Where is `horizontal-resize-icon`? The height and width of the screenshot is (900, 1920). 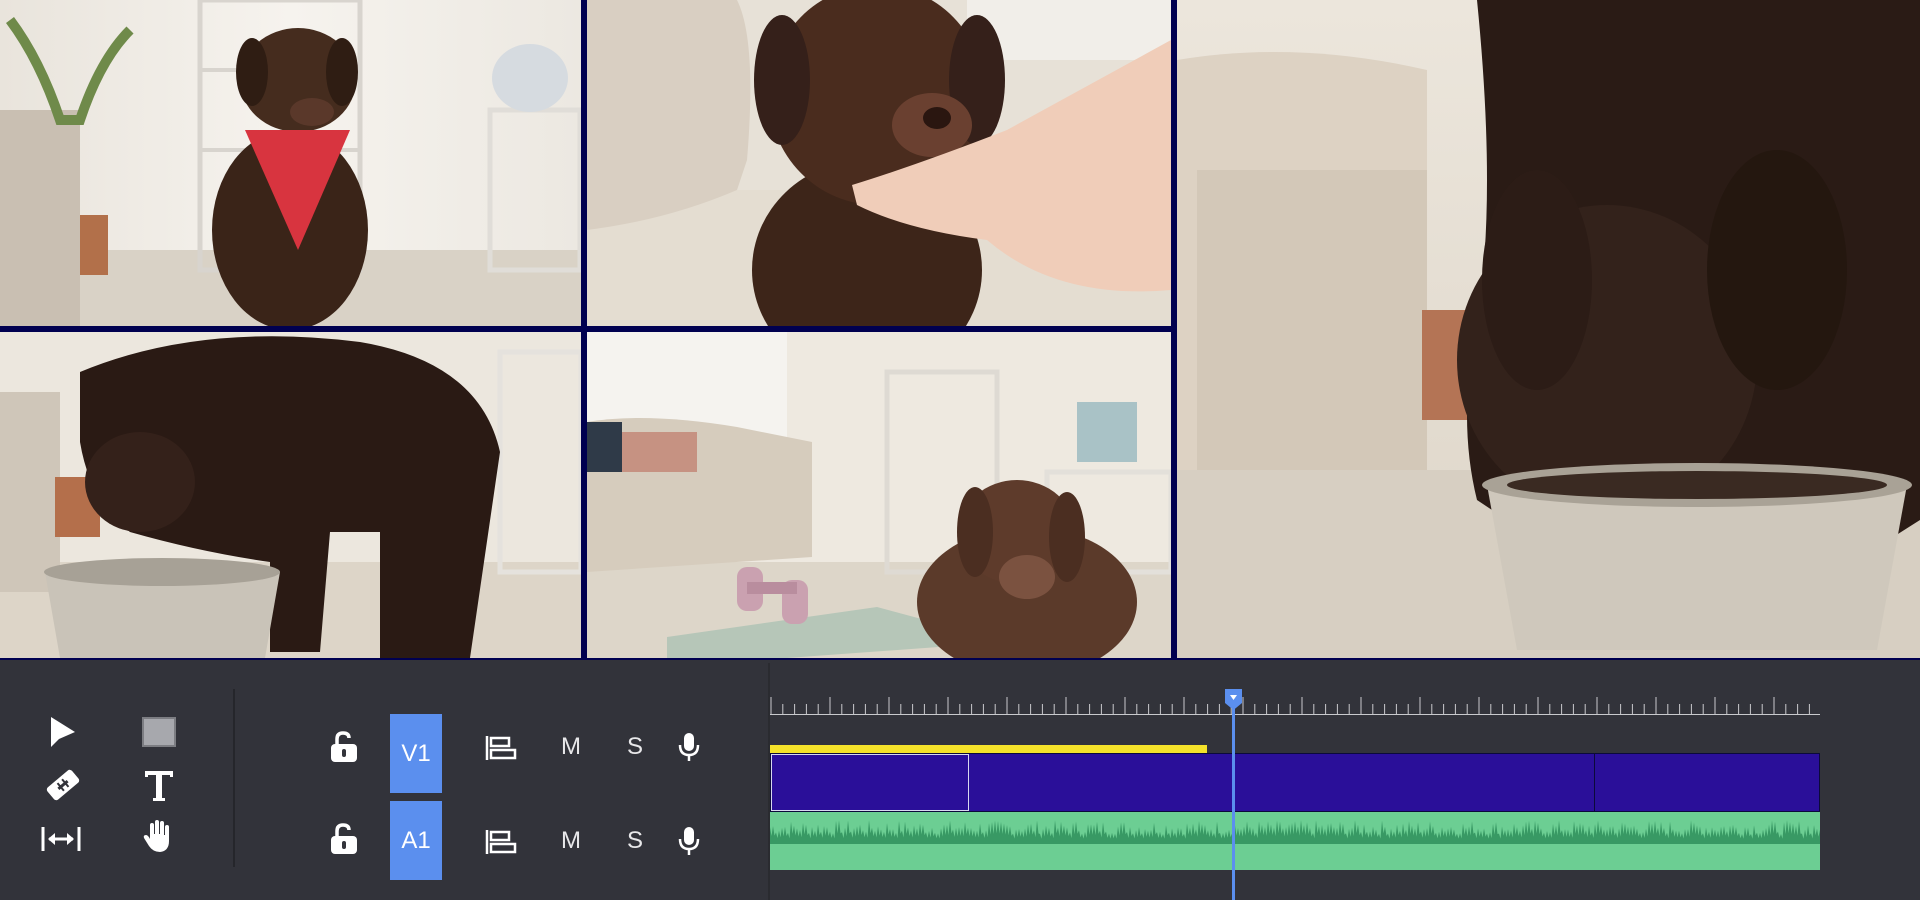
horizontal-resize-icon is located at coordinates (61, 839).